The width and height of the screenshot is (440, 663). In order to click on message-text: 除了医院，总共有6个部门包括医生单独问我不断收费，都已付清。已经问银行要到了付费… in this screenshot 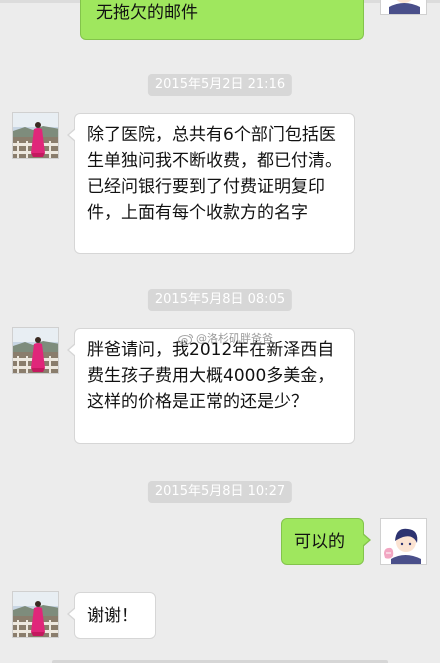, I will do `click(214, 174)`.